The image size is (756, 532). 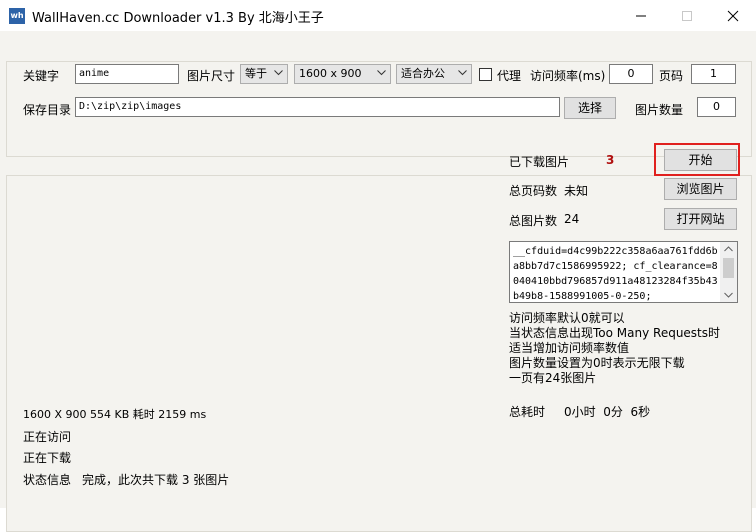 I want to click on scroll-up-icon, so click(x=728, y=249).